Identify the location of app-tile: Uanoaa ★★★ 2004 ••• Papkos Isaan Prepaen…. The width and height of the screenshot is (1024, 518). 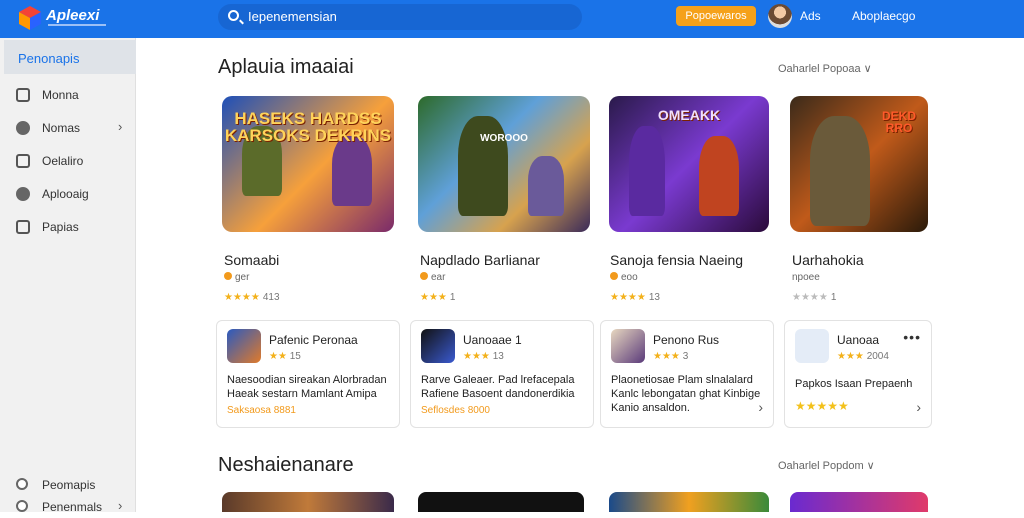
(858, 374).